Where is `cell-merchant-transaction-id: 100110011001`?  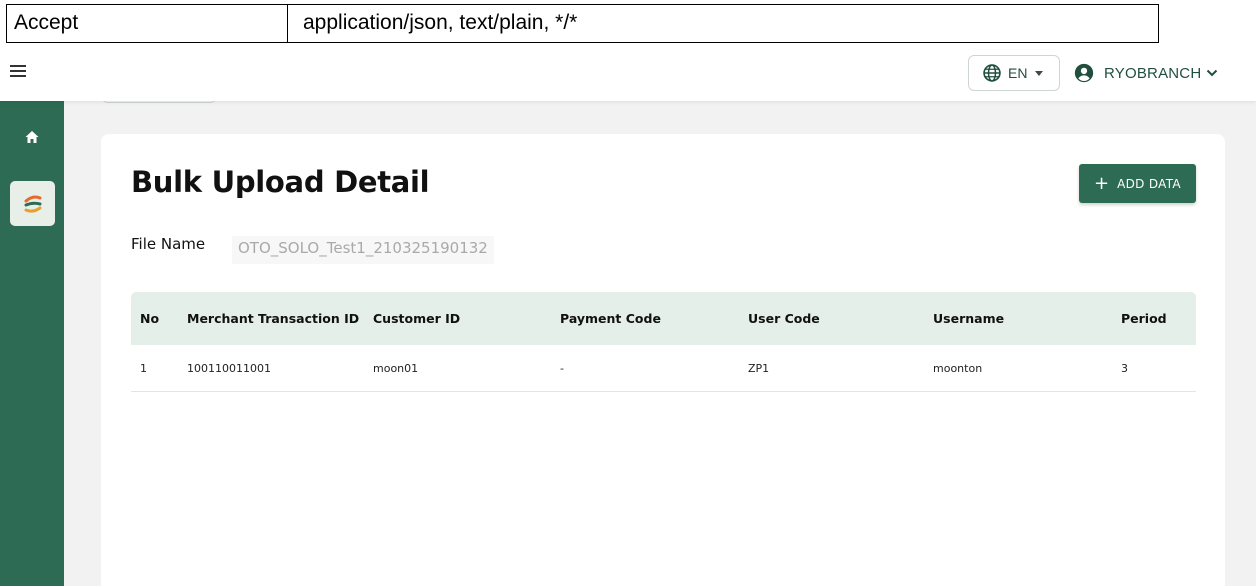 cell-merchant-transaction-id: 100110011001 is located at coordinates (229, 368).